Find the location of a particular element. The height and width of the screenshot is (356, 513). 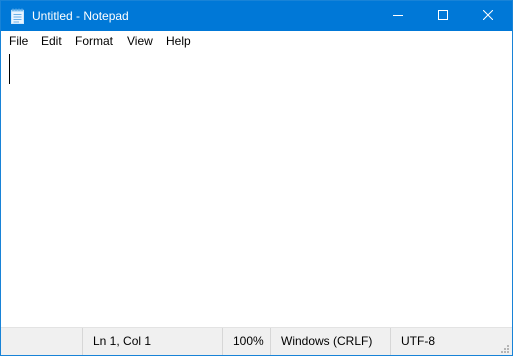

minimize-icon is located at coordinates (397, 16).